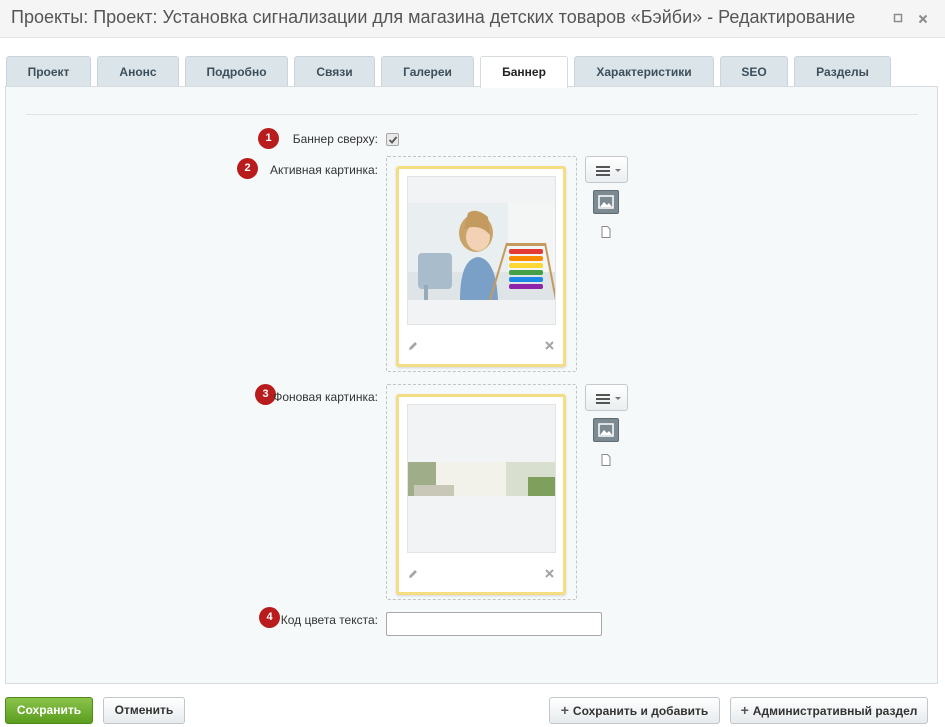 The width and height of the screenshot is (945, 727). What do you see at coordinates (329, 620) in the screenshot?
I see `text-color-label: Код цвета текста:` at bounding box center [329, 620].